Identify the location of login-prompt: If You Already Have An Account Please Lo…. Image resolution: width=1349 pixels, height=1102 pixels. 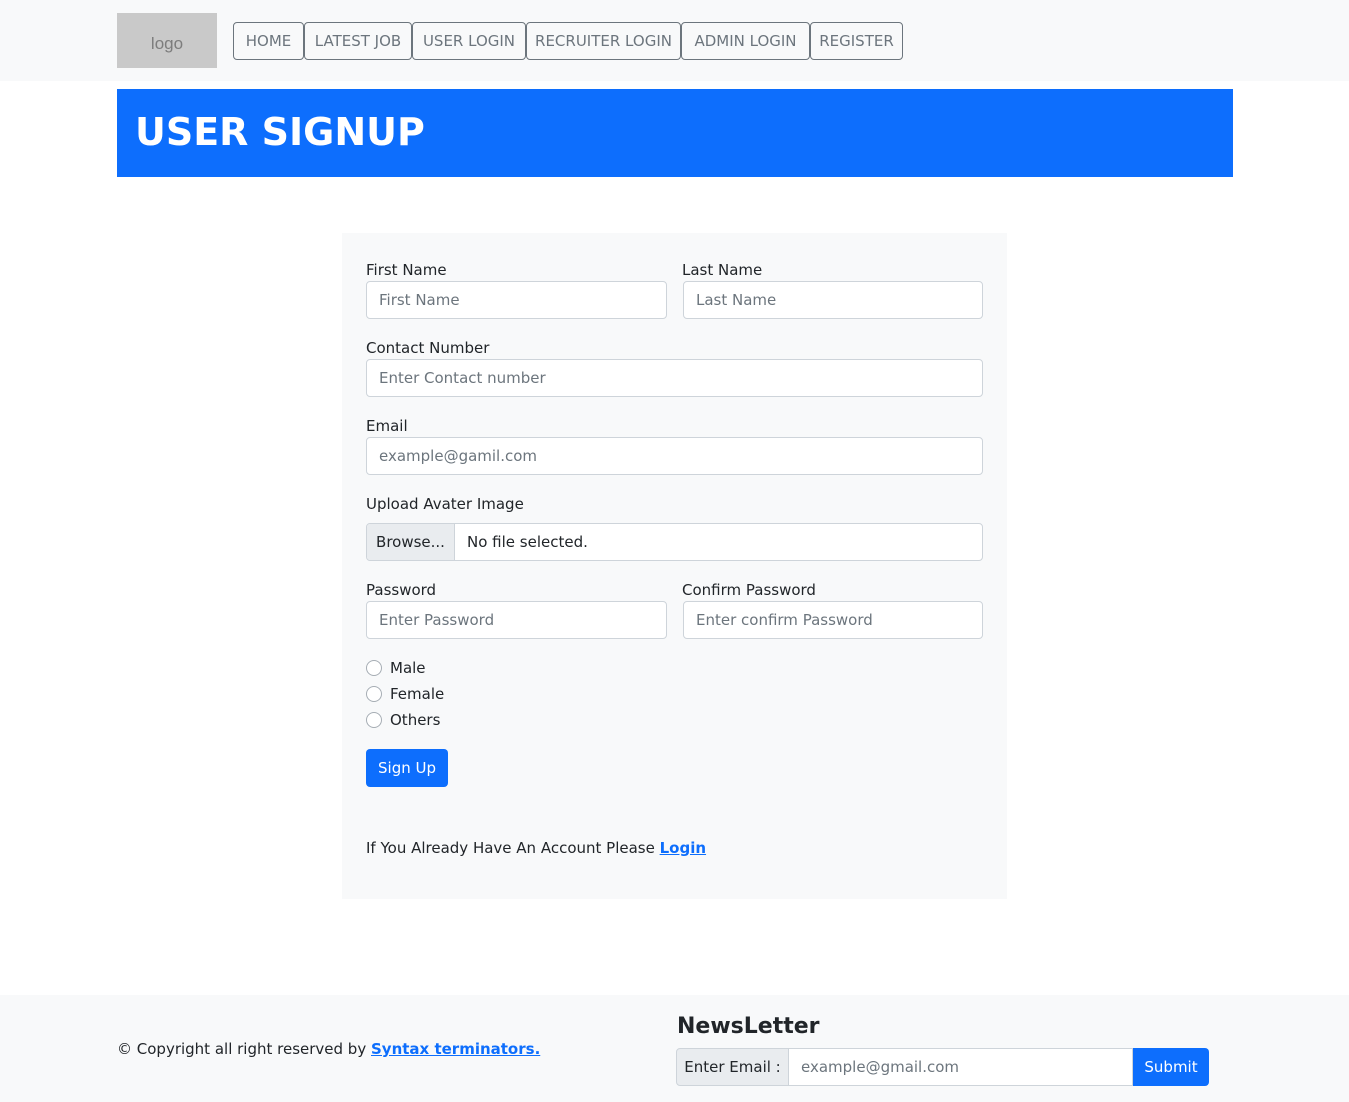
(536, 848).